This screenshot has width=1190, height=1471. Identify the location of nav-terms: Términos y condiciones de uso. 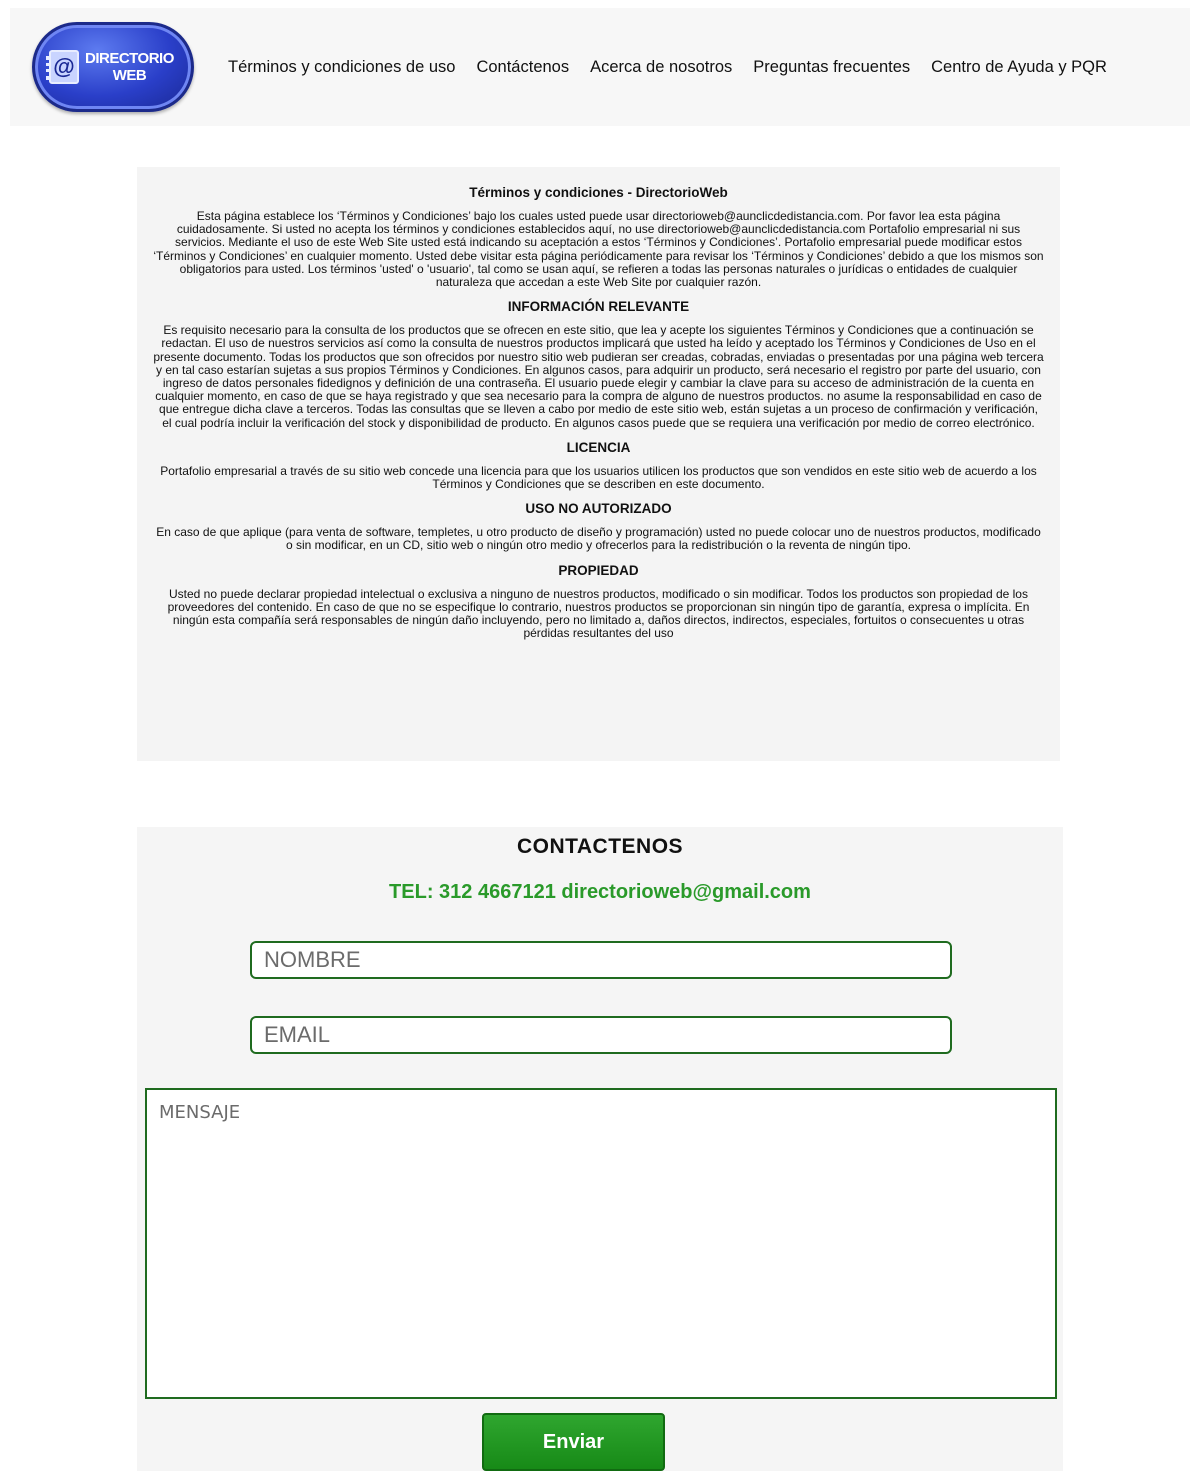
(341, 67).